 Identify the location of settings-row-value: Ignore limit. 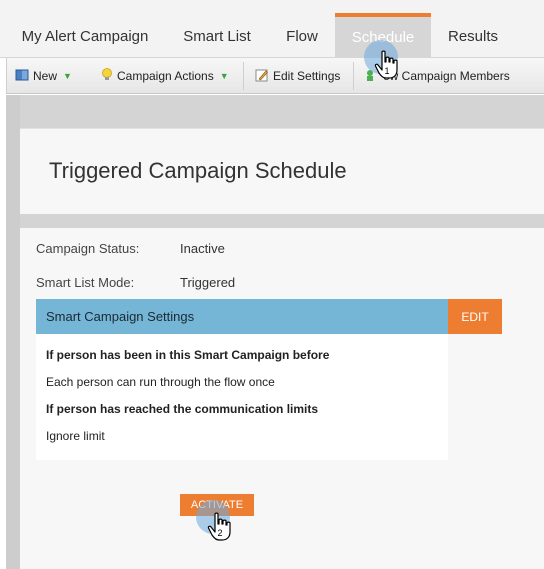
(75, 436).